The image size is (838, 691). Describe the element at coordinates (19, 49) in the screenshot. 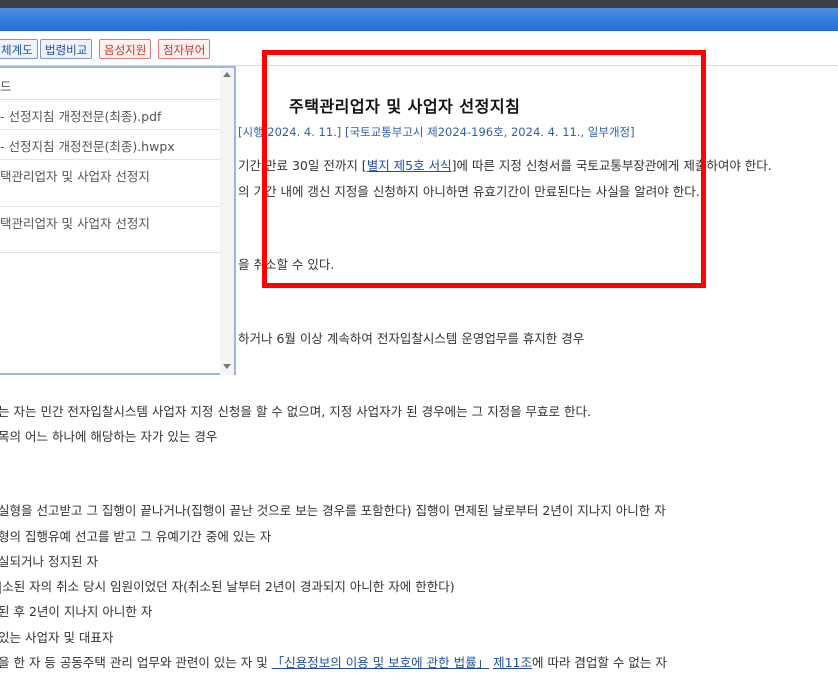

I see `system-diagram-button: 체계도` at that location.